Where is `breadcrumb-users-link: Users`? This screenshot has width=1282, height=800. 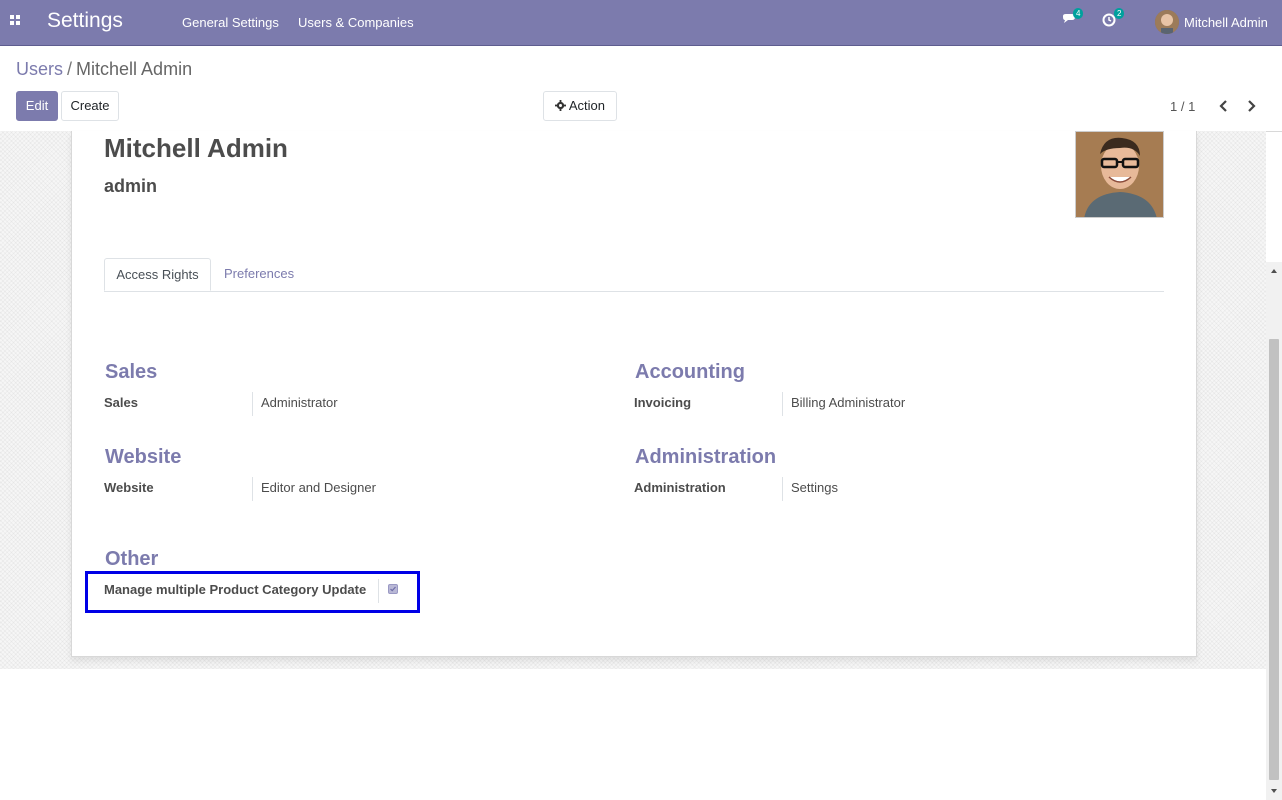
breadcrumb-users-link: Users is located at coordinates (39, 69).